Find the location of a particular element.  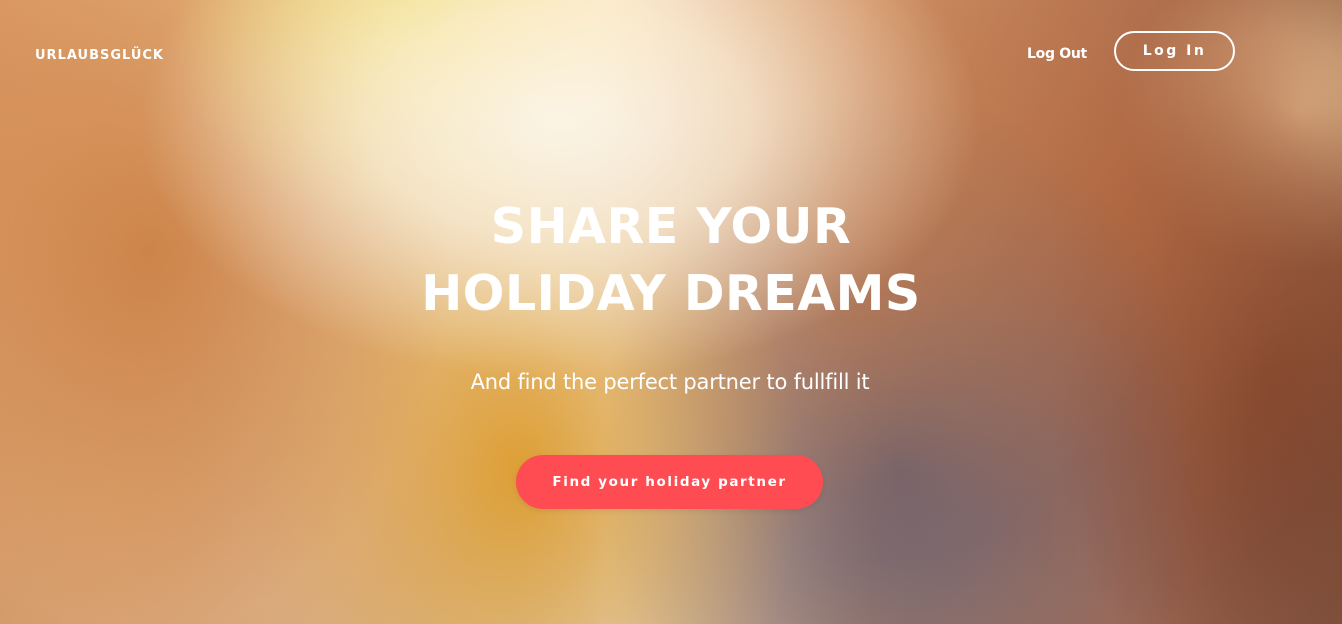

brand-logo: URLAUBSGLÜCK is located at coordinates (99, 55).